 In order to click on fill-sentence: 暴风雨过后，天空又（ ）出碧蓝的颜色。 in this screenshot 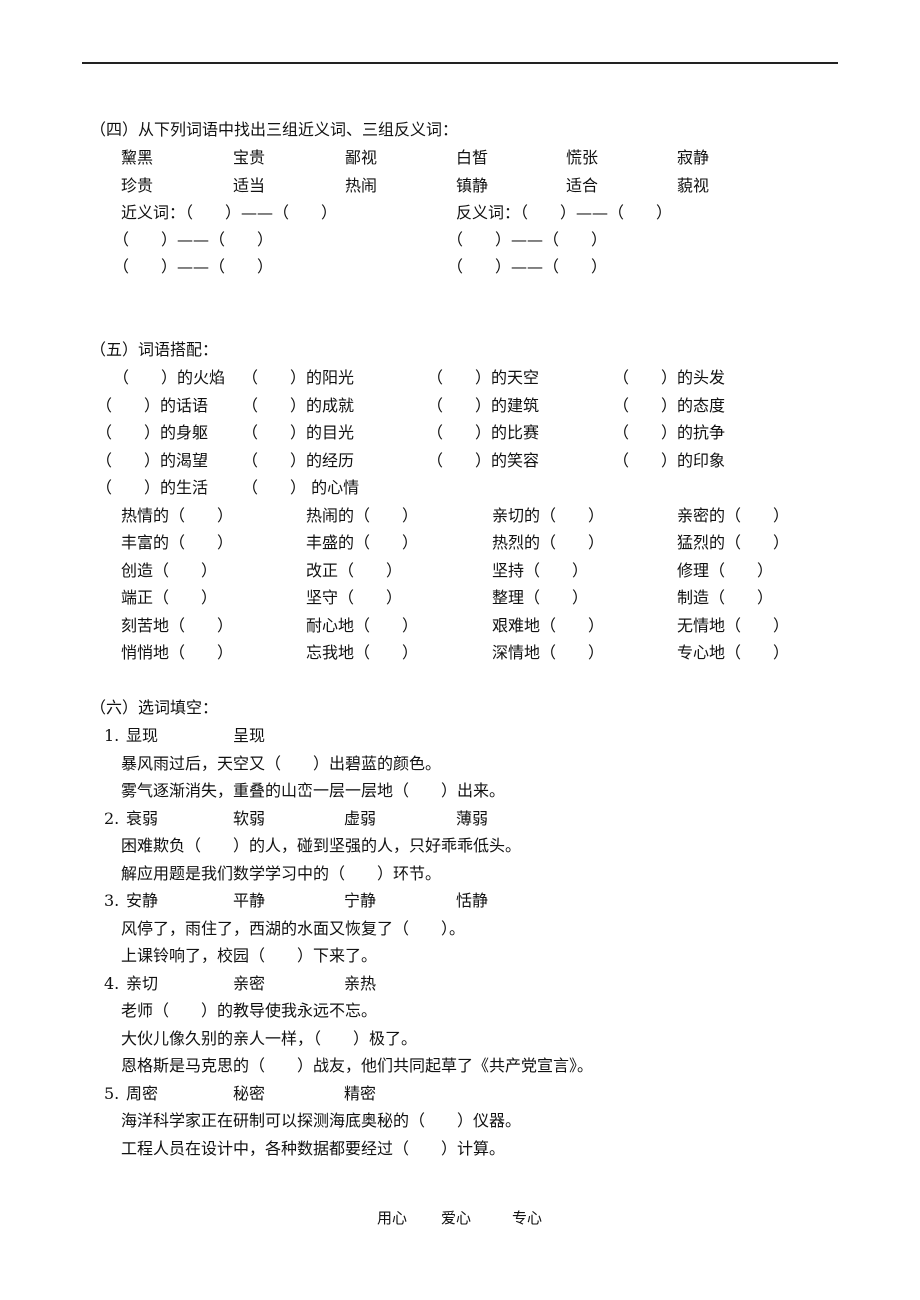, I will do `click(281, 764)`.